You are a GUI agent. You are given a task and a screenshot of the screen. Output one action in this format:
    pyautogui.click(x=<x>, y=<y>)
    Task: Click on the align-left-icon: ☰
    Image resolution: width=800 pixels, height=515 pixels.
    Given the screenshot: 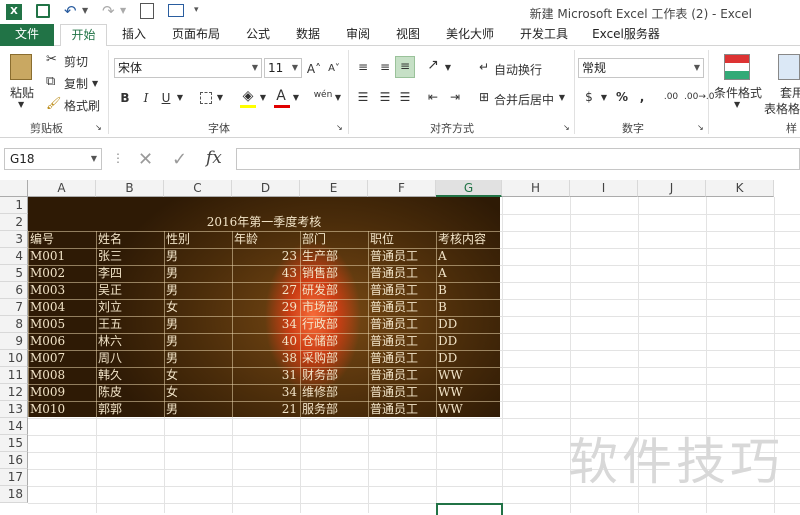 What is the action you would take?
    pyautogui.click(x=363, y=97)
    